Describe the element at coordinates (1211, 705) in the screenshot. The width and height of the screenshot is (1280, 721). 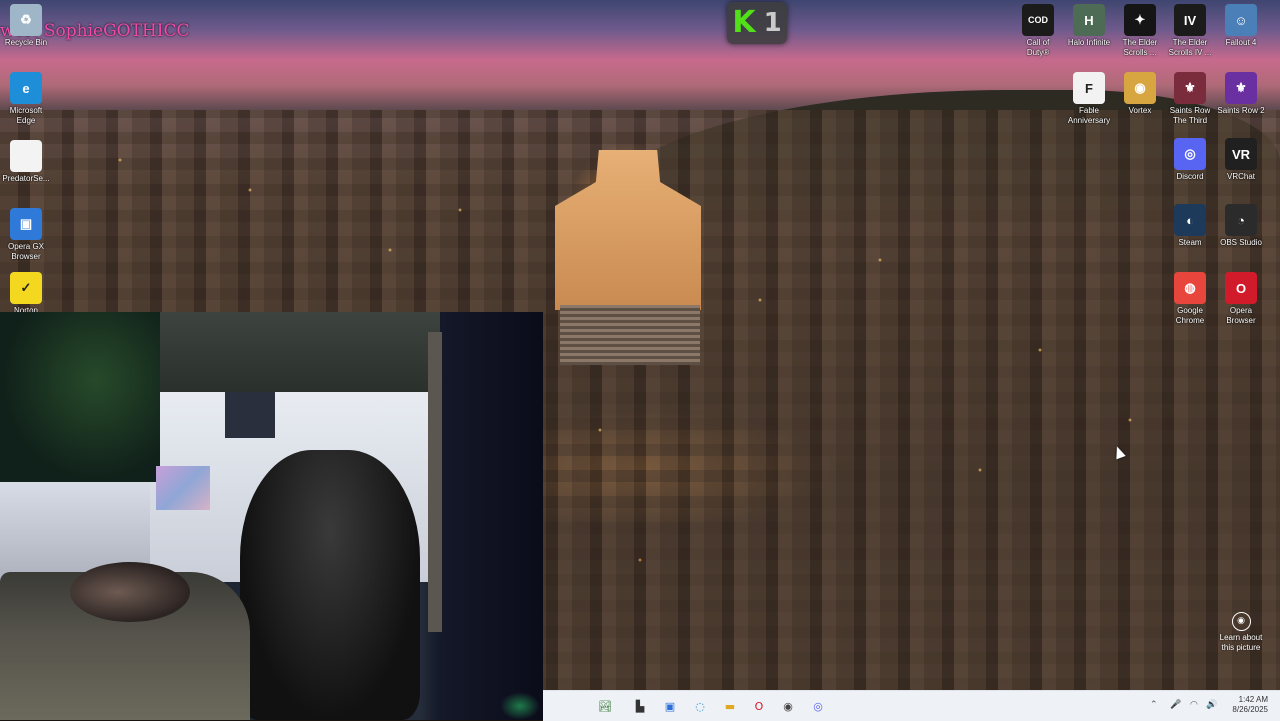
I see `tray-volume-icon: 🔊` at that location.